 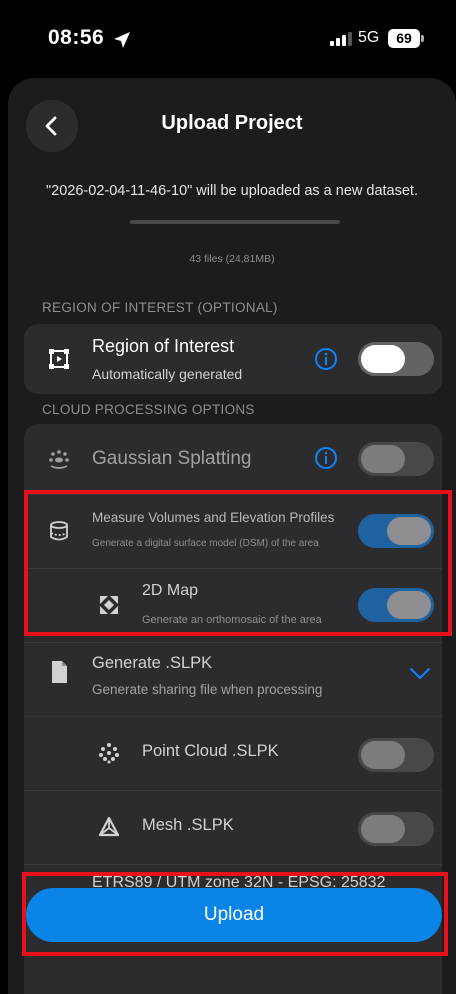 What do you see at coordinates (76, 37) in the screenshot?
I see `status-time: 08:56` at bounding box center [76, 37].